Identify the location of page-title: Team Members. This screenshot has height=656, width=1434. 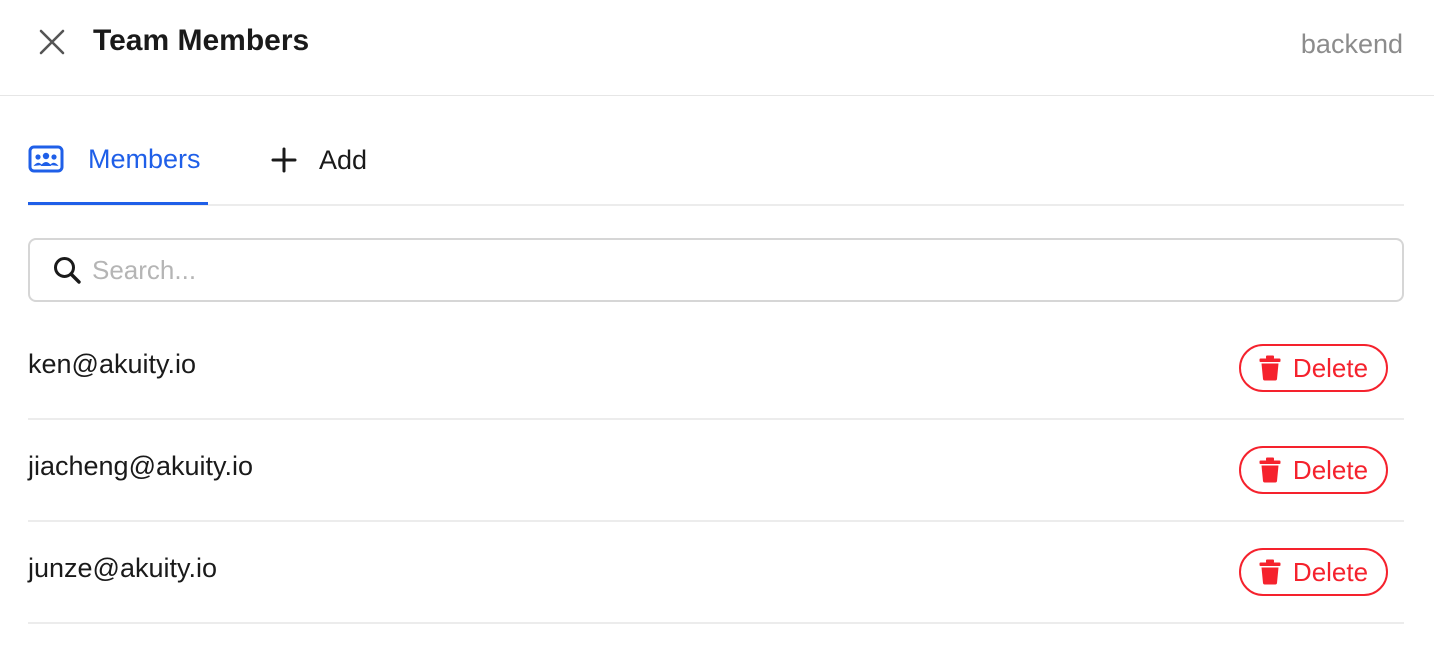
(201, 40).